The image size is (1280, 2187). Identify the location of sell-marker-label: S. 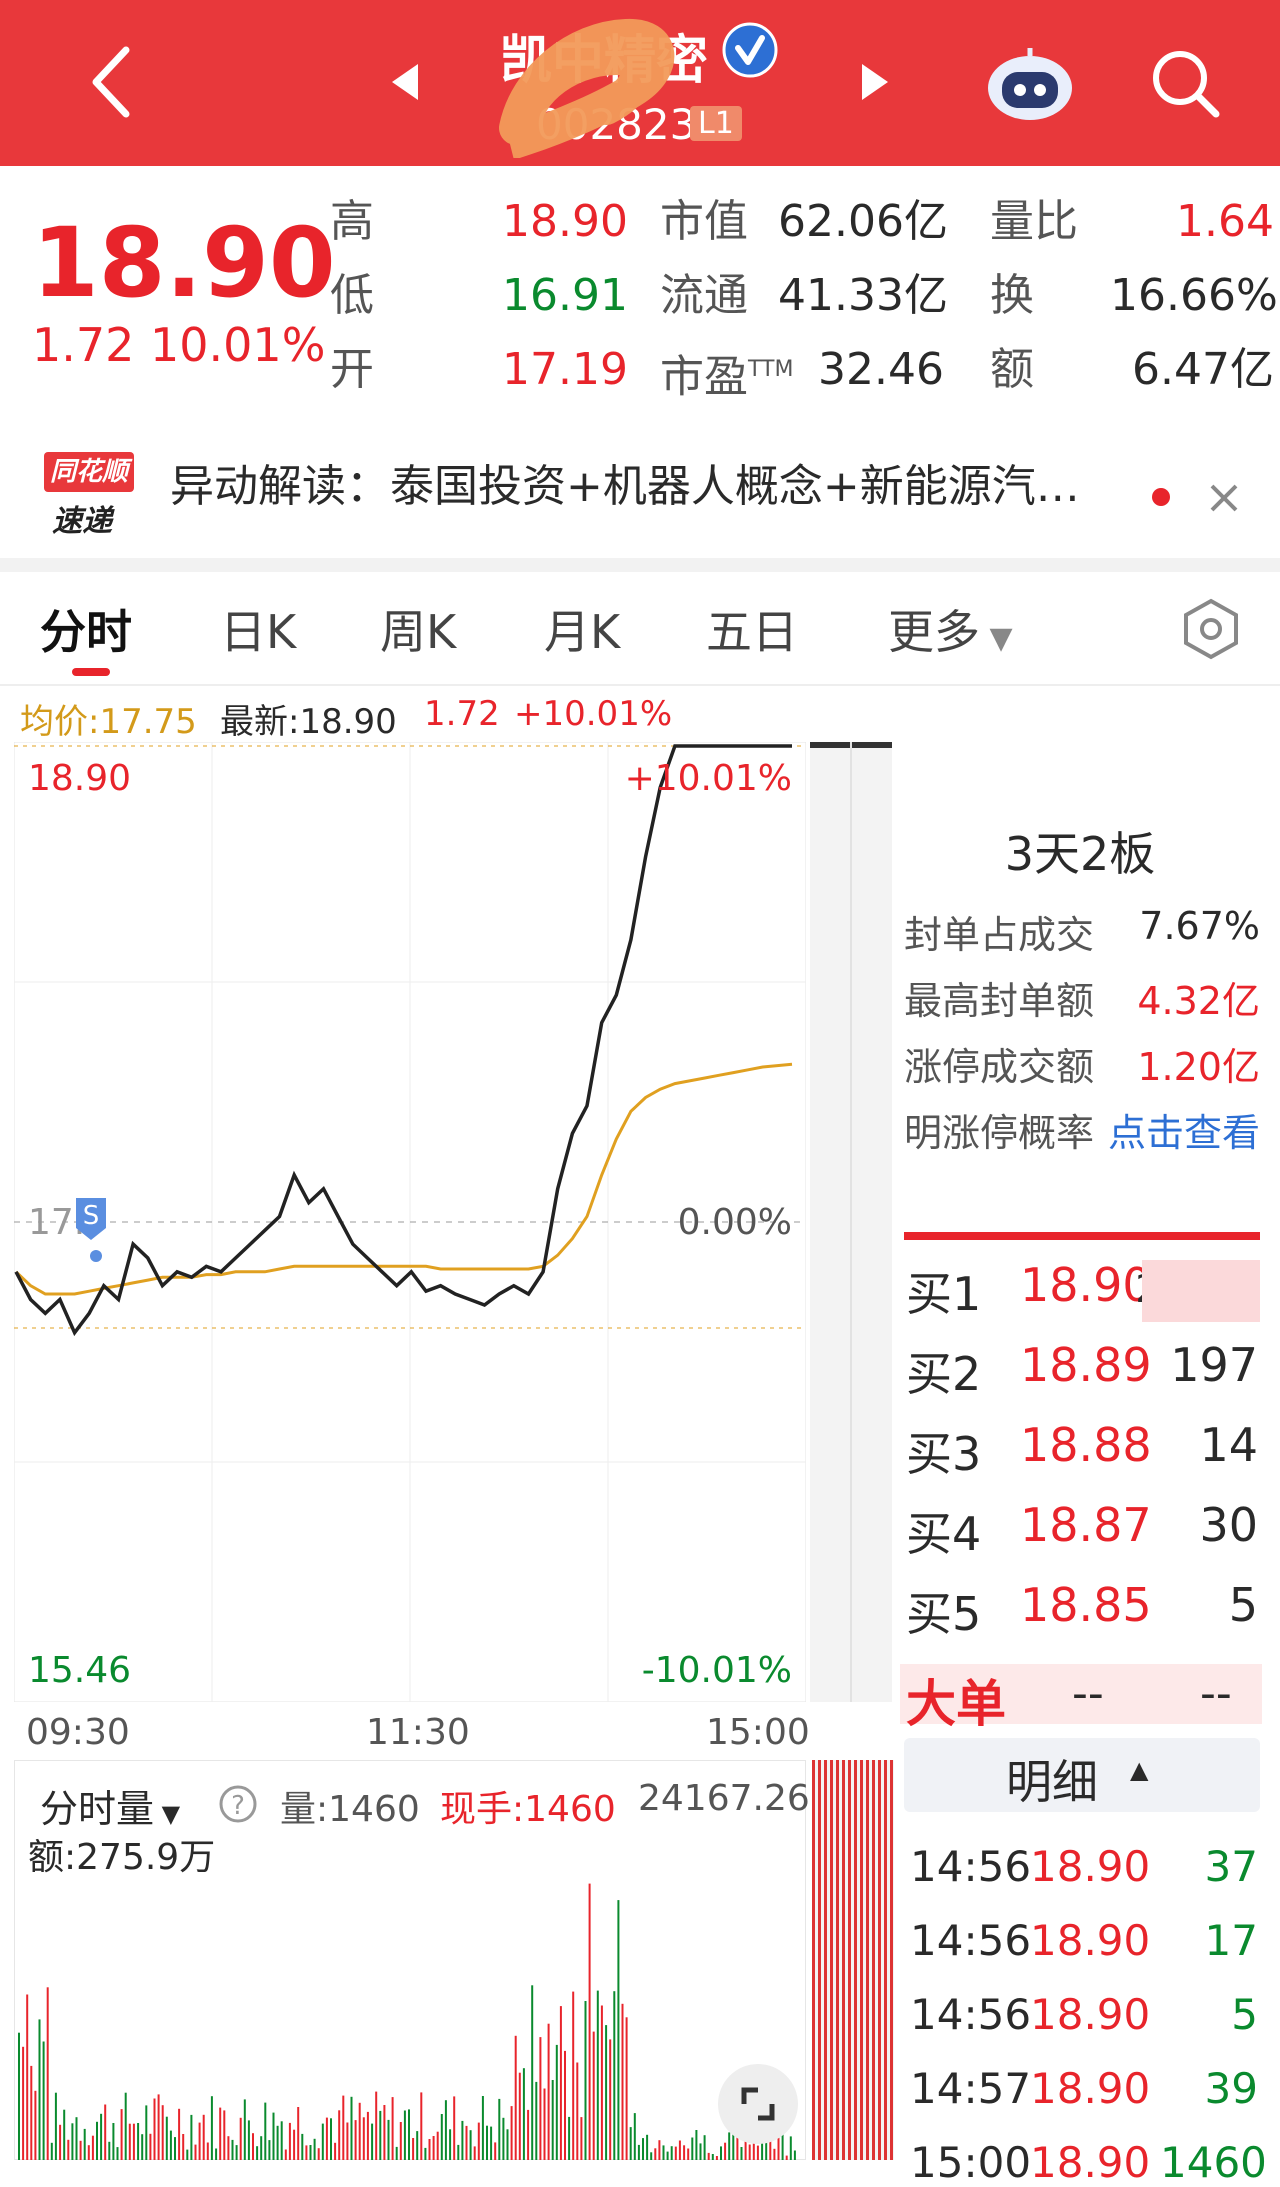
(91, 1216).